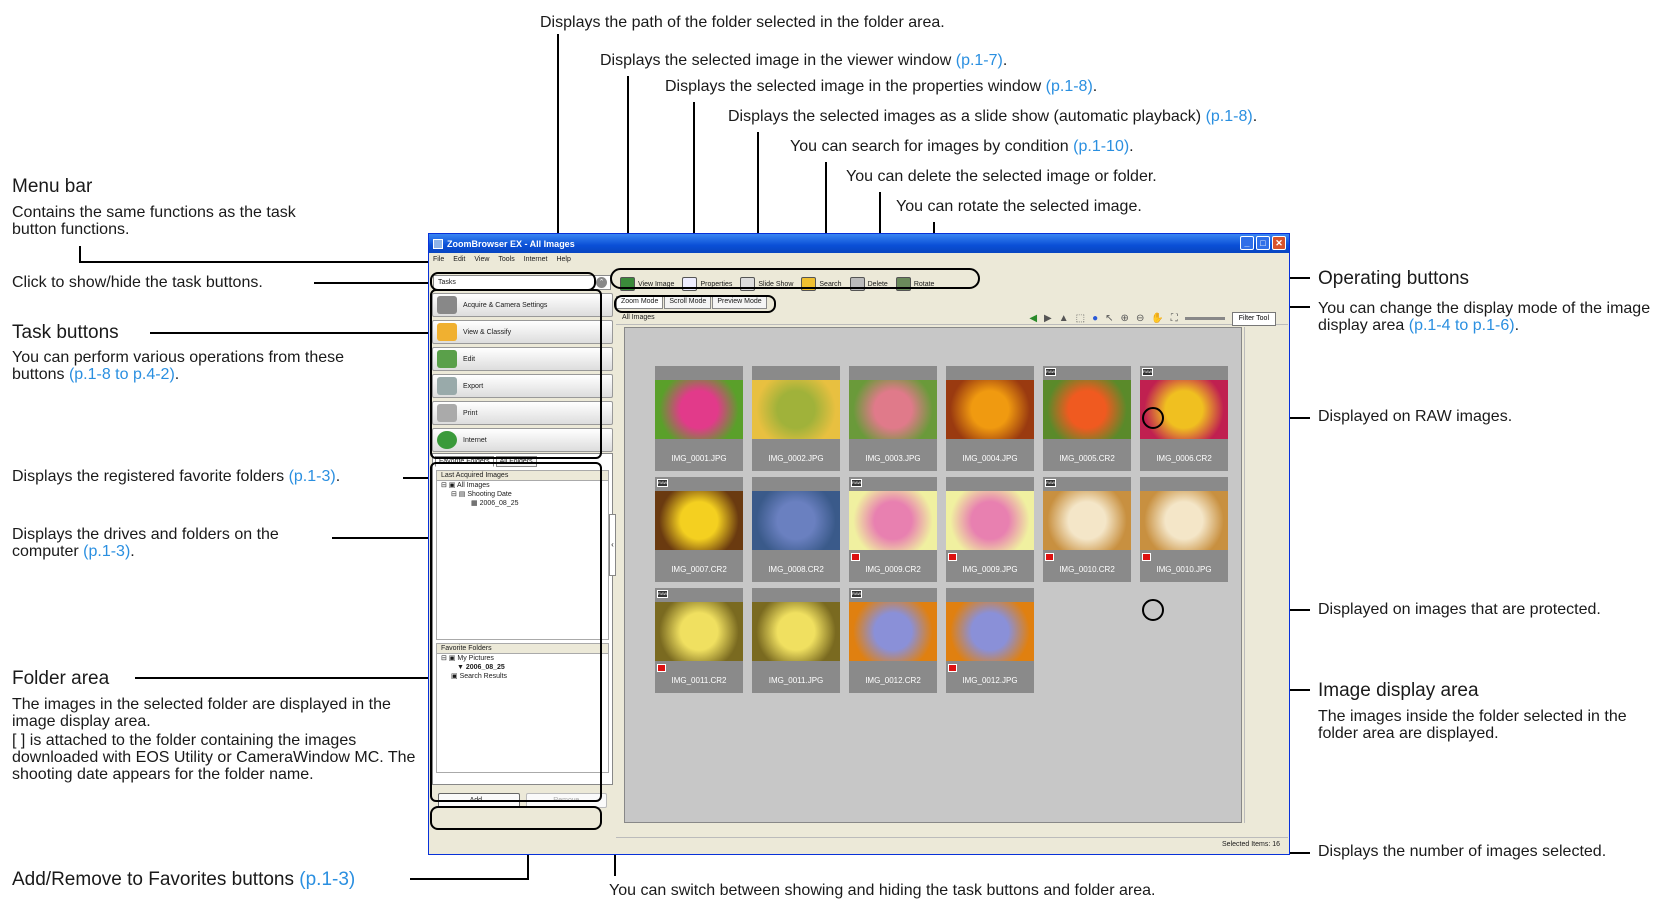  I want to click on thumbnail-caption: IMG_0005.CR2, so click(1087, 458).